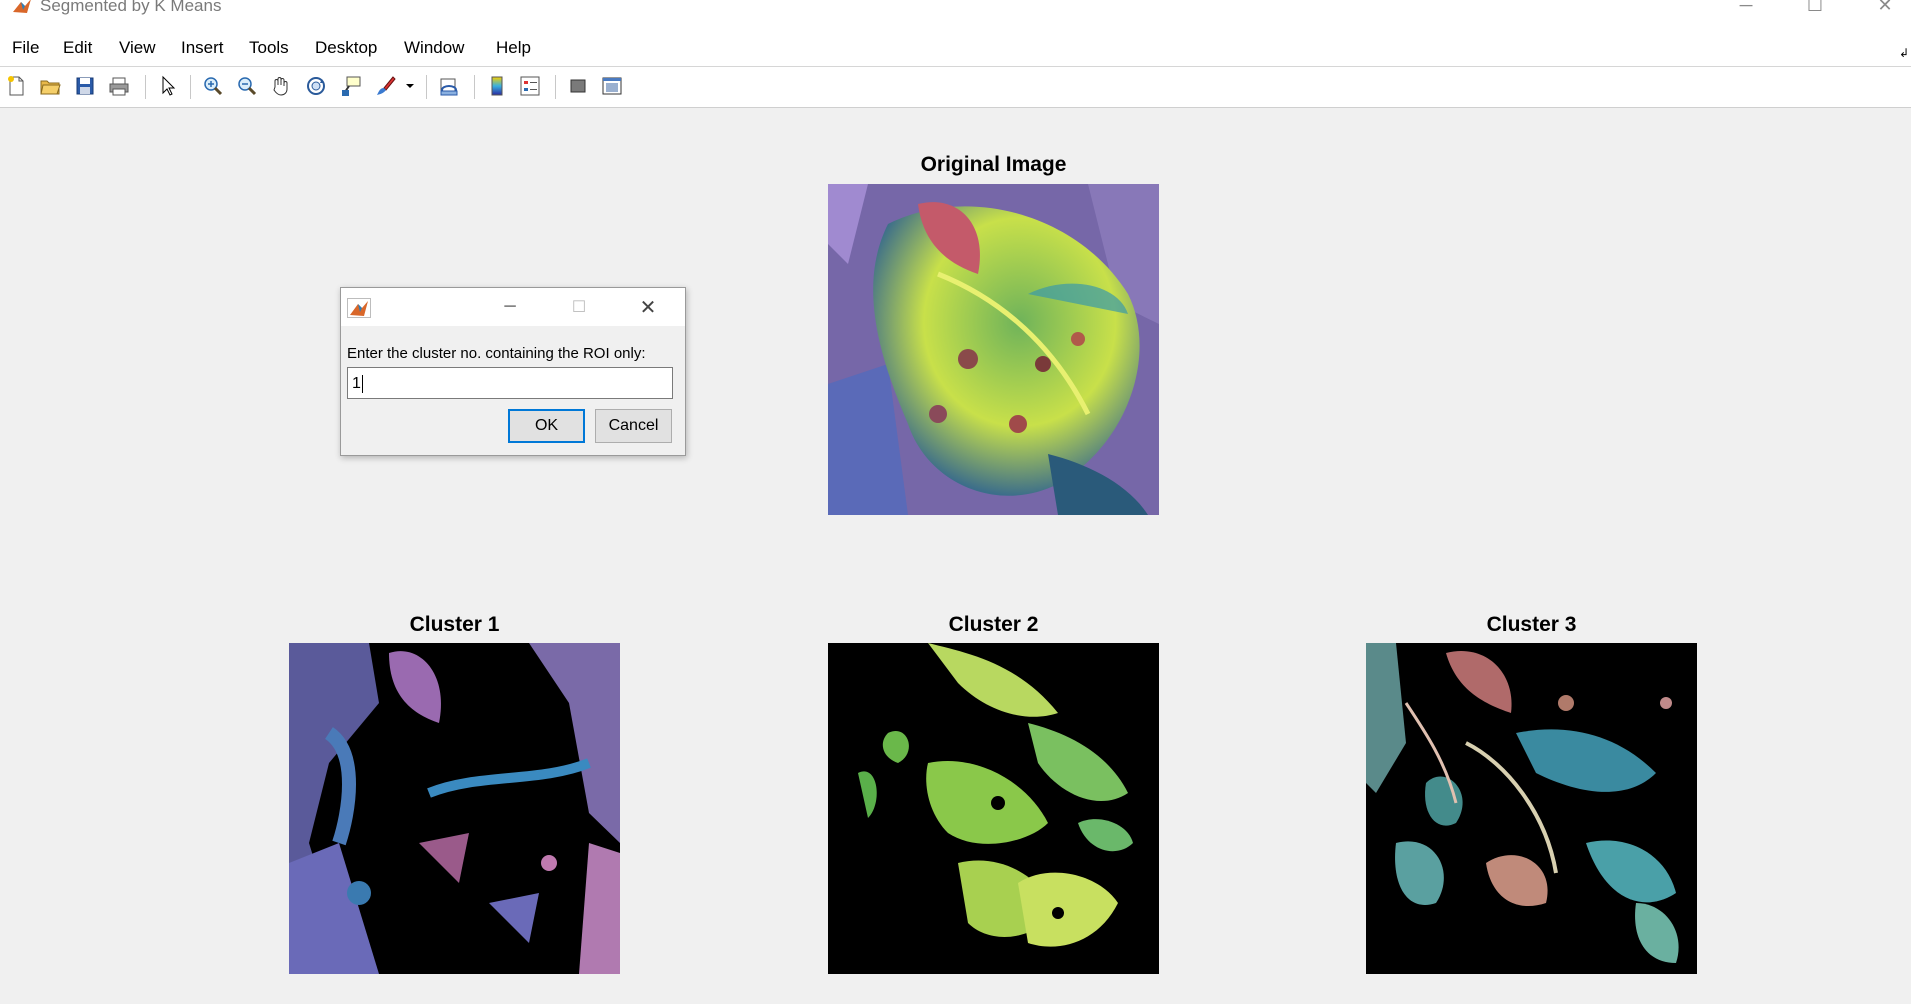 The height and width of the screenshot is (1004, 1911). What do you see at coordinates (247, 86) in the screenshot?
I see `zoom-out-icon` at bounding box center [247, 86].